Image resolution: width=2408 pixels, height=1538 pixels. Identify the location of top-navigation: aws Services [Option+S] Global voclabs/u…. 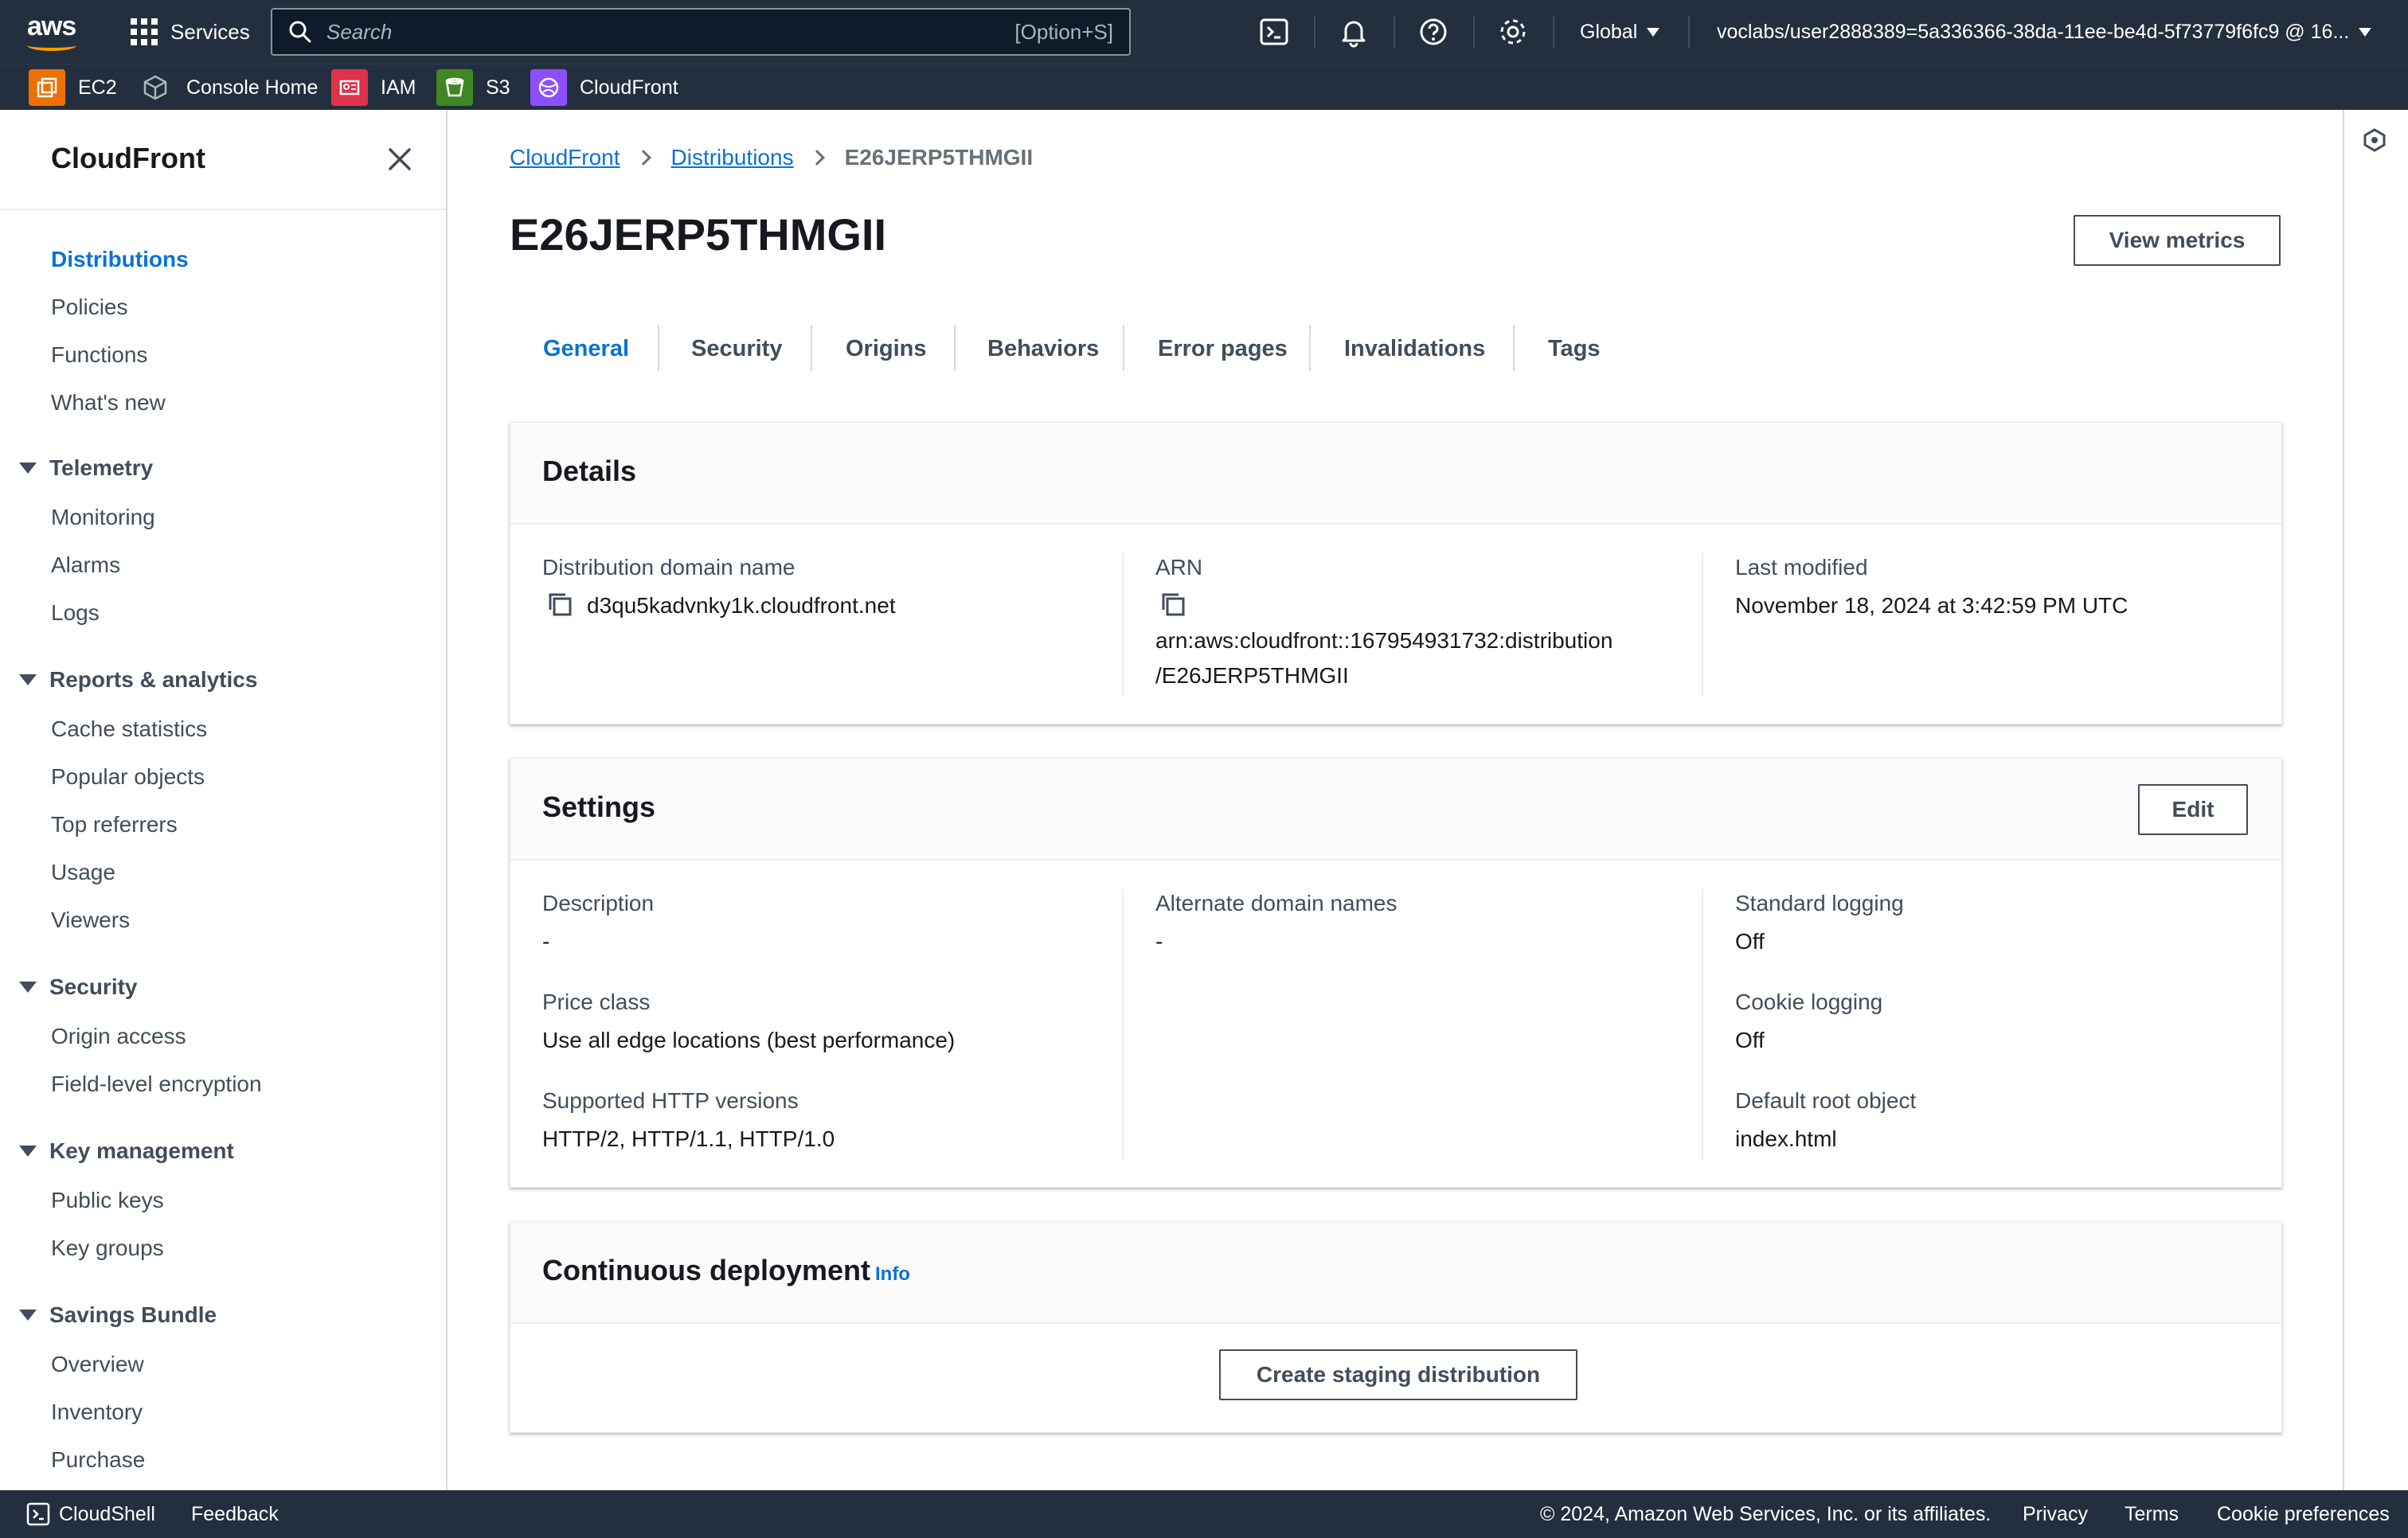
(1204, 32).